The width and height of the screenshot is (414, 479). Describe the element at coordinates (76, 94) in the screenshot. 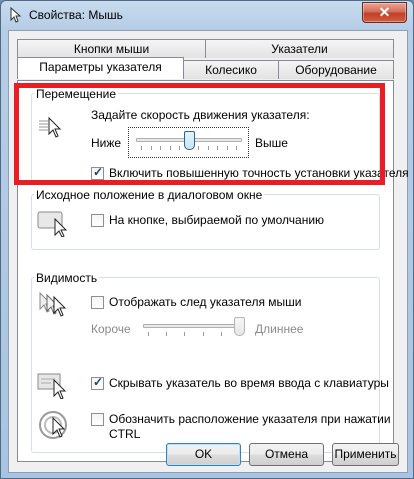

I see `motion-group-label: Перемещение` at that location.